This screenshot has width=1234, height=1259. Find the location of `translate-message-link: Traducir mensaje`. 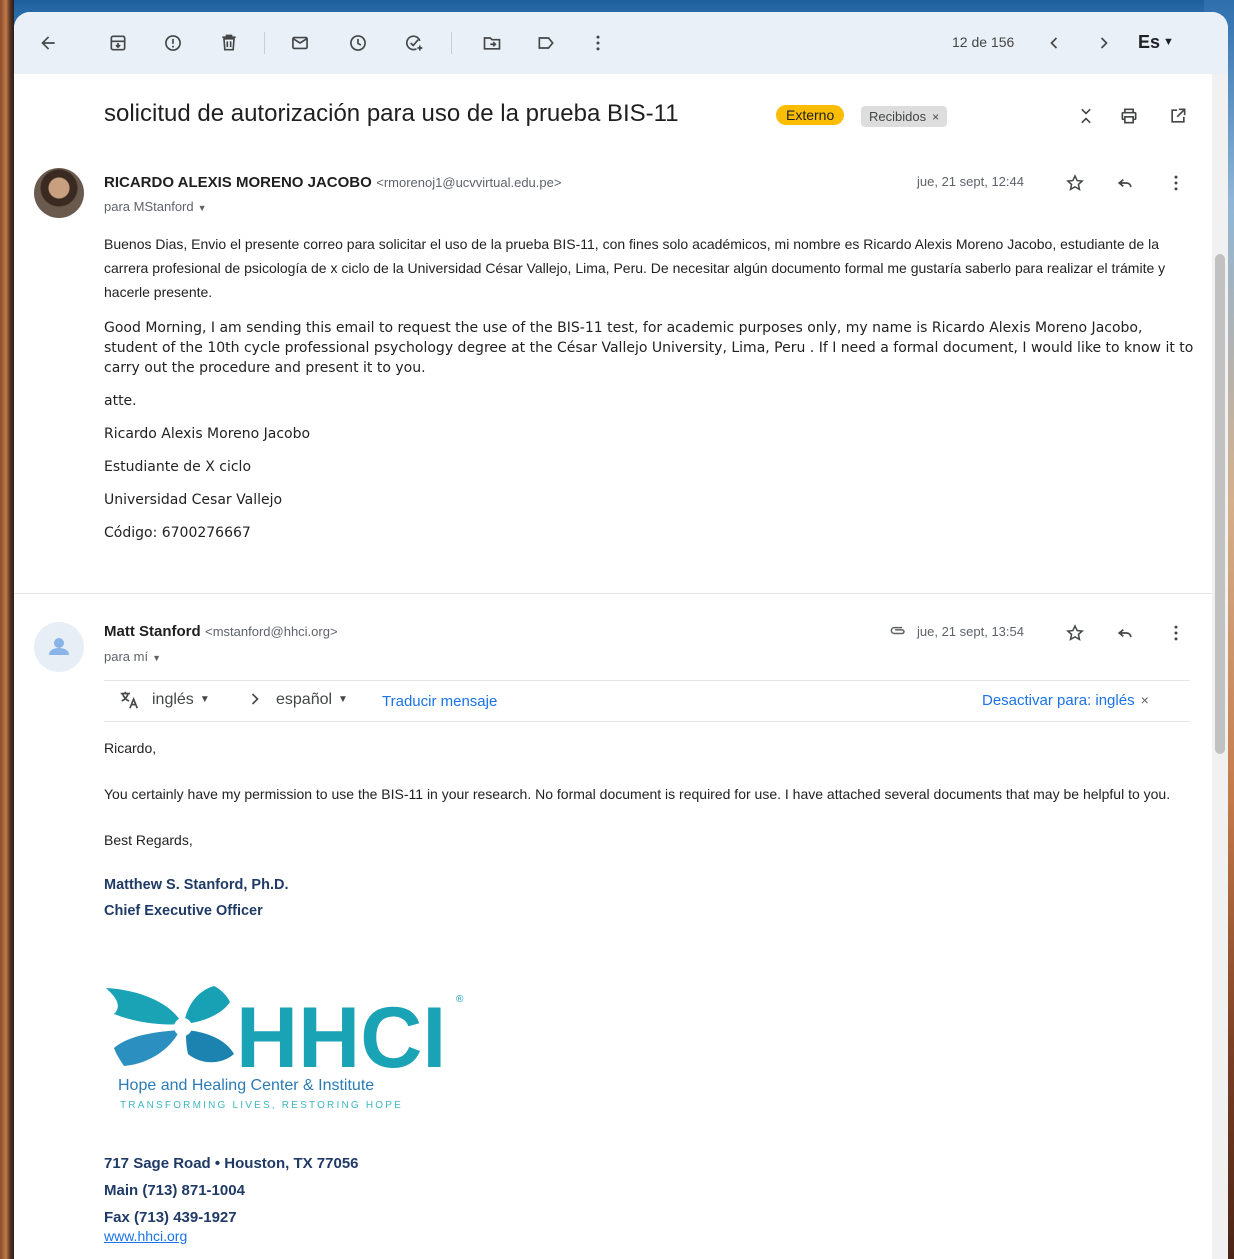

translate-message-link: Traducir mensaje is located at coordinates (439, 701).